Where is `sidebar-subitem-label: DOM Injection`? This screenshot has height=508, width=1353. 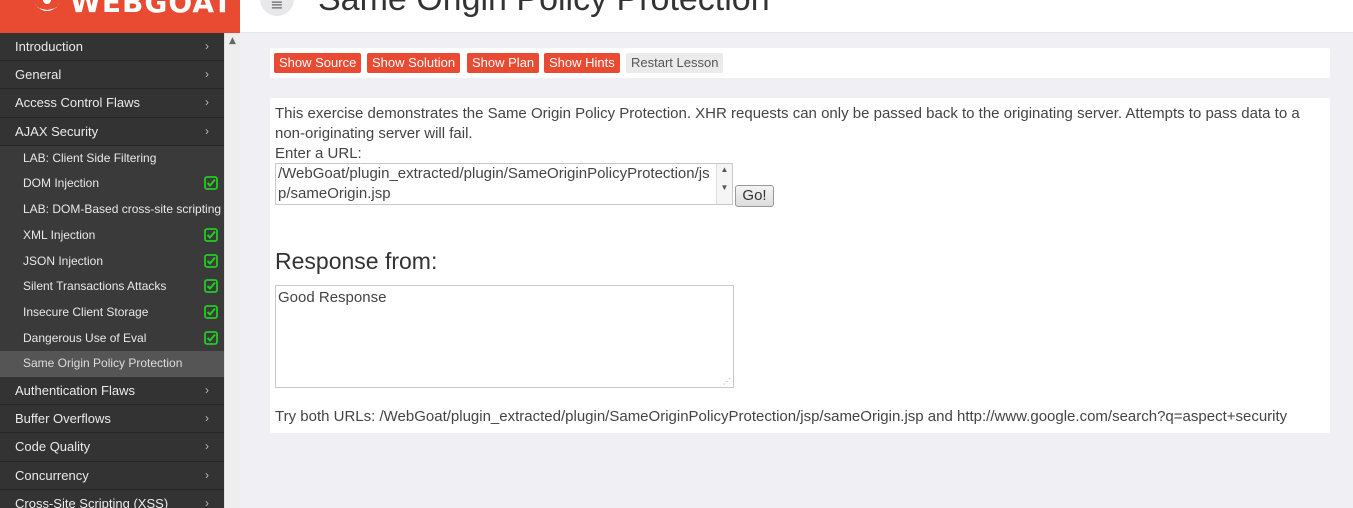
sidebar-subitem-label: DOM Injection is located at coordinates (61, 183).